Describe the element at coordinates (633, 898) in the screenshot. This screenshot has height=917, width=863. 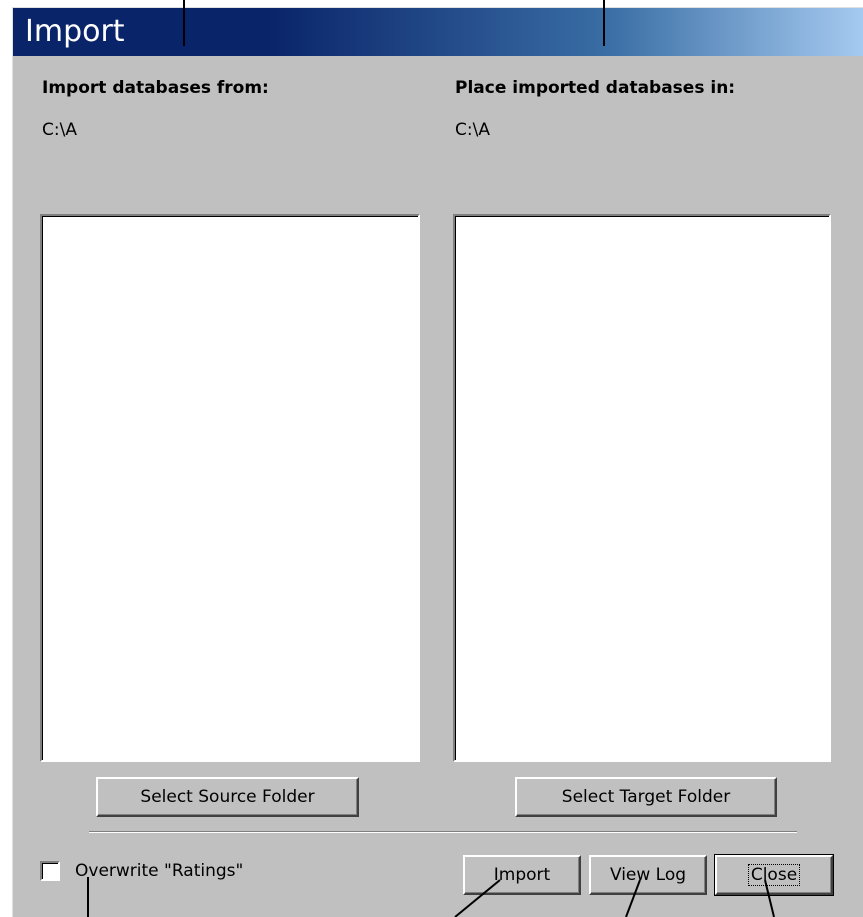
I see `callout-line-view-log` at that location.